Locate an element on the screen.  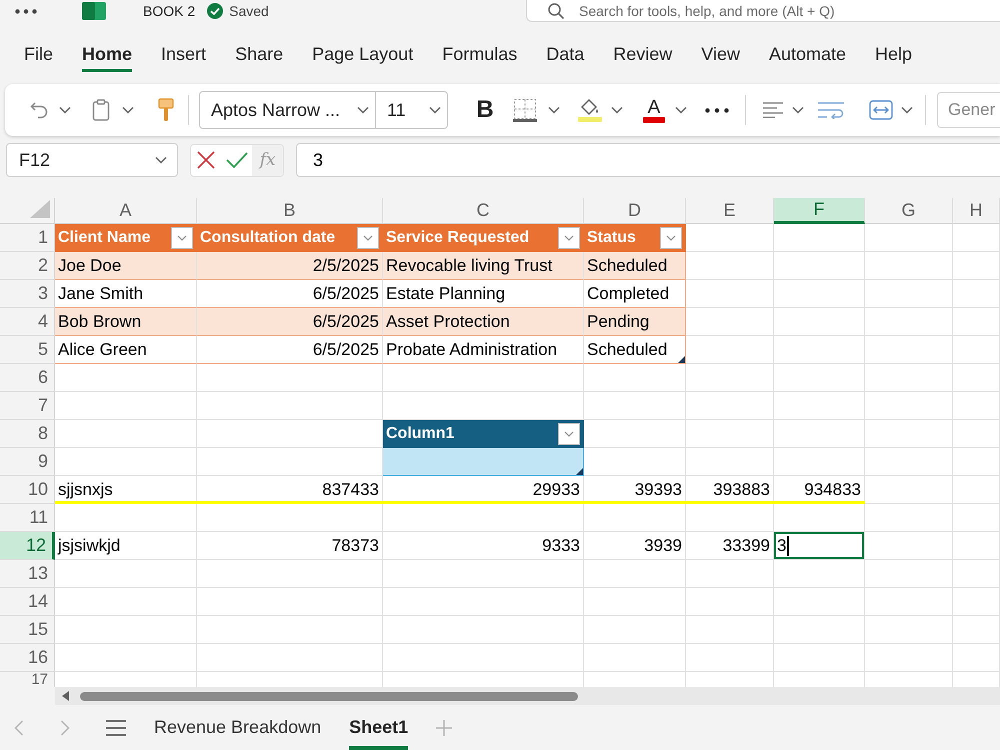
row-header: 9 is located at coordinates (27, 462).